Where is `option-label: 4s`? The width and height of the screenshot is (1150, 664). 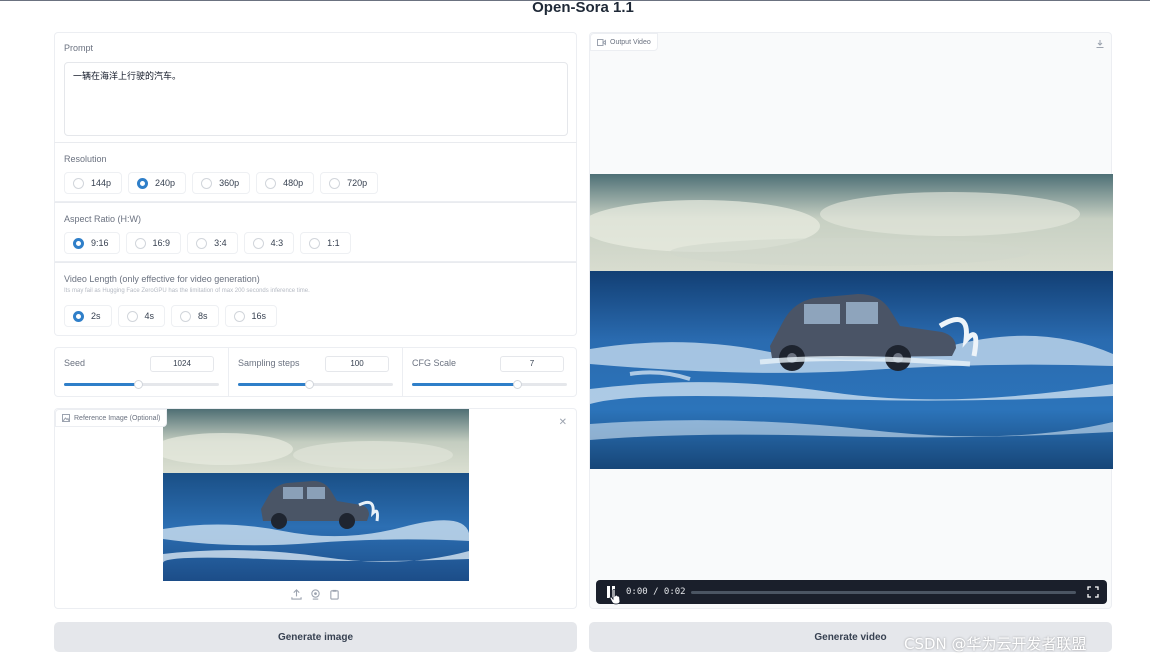
option-label: 4s is located at coordinates (149, 316).